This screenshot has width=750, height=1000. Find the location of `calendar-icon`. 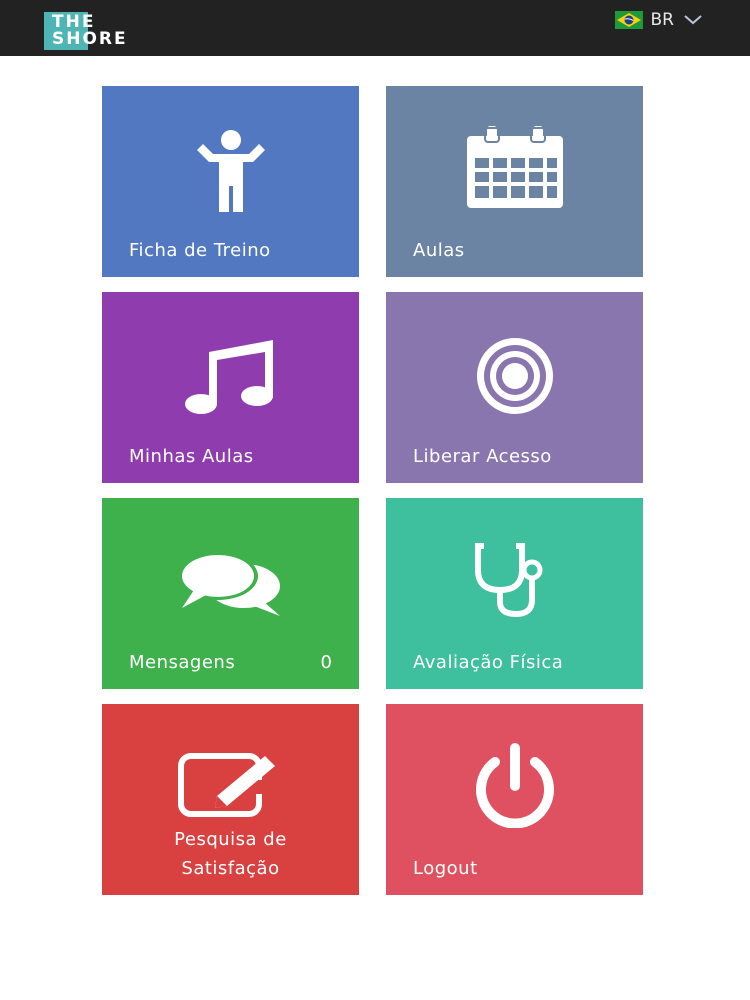

calendar-icon is located at coordinates (514, 167).